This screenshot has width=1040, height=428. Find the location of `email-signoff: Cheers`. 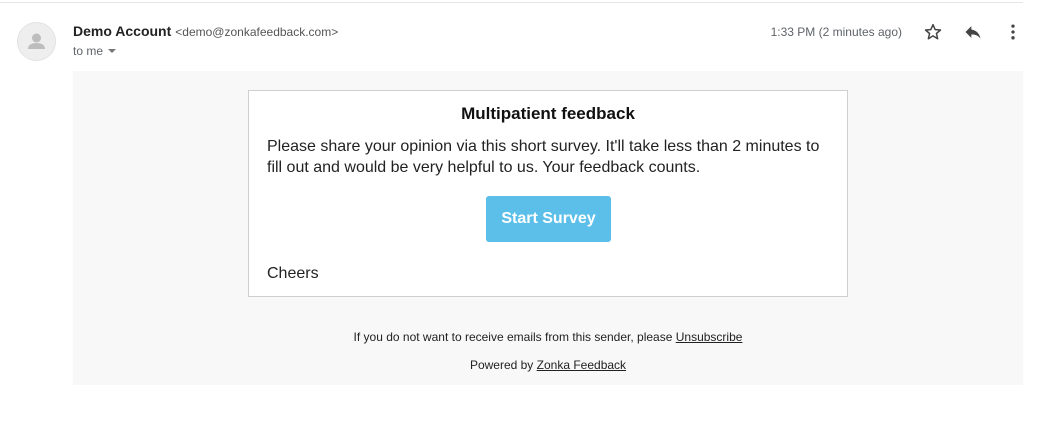

email-signoff: Cheers is located at coordinates (293, 273).